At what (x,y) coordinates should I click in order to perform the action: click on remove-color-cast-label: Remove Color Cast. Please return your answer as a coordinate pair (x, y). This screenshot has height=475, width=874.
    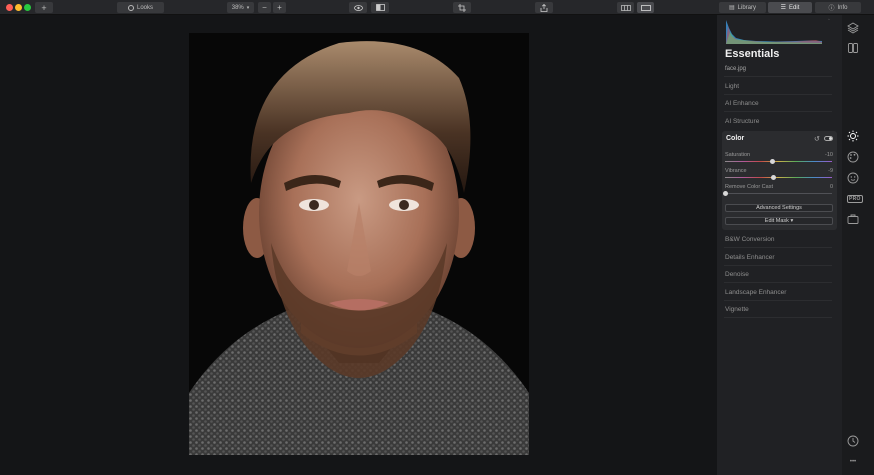
    Looking at the image, I should click on (749, 187).